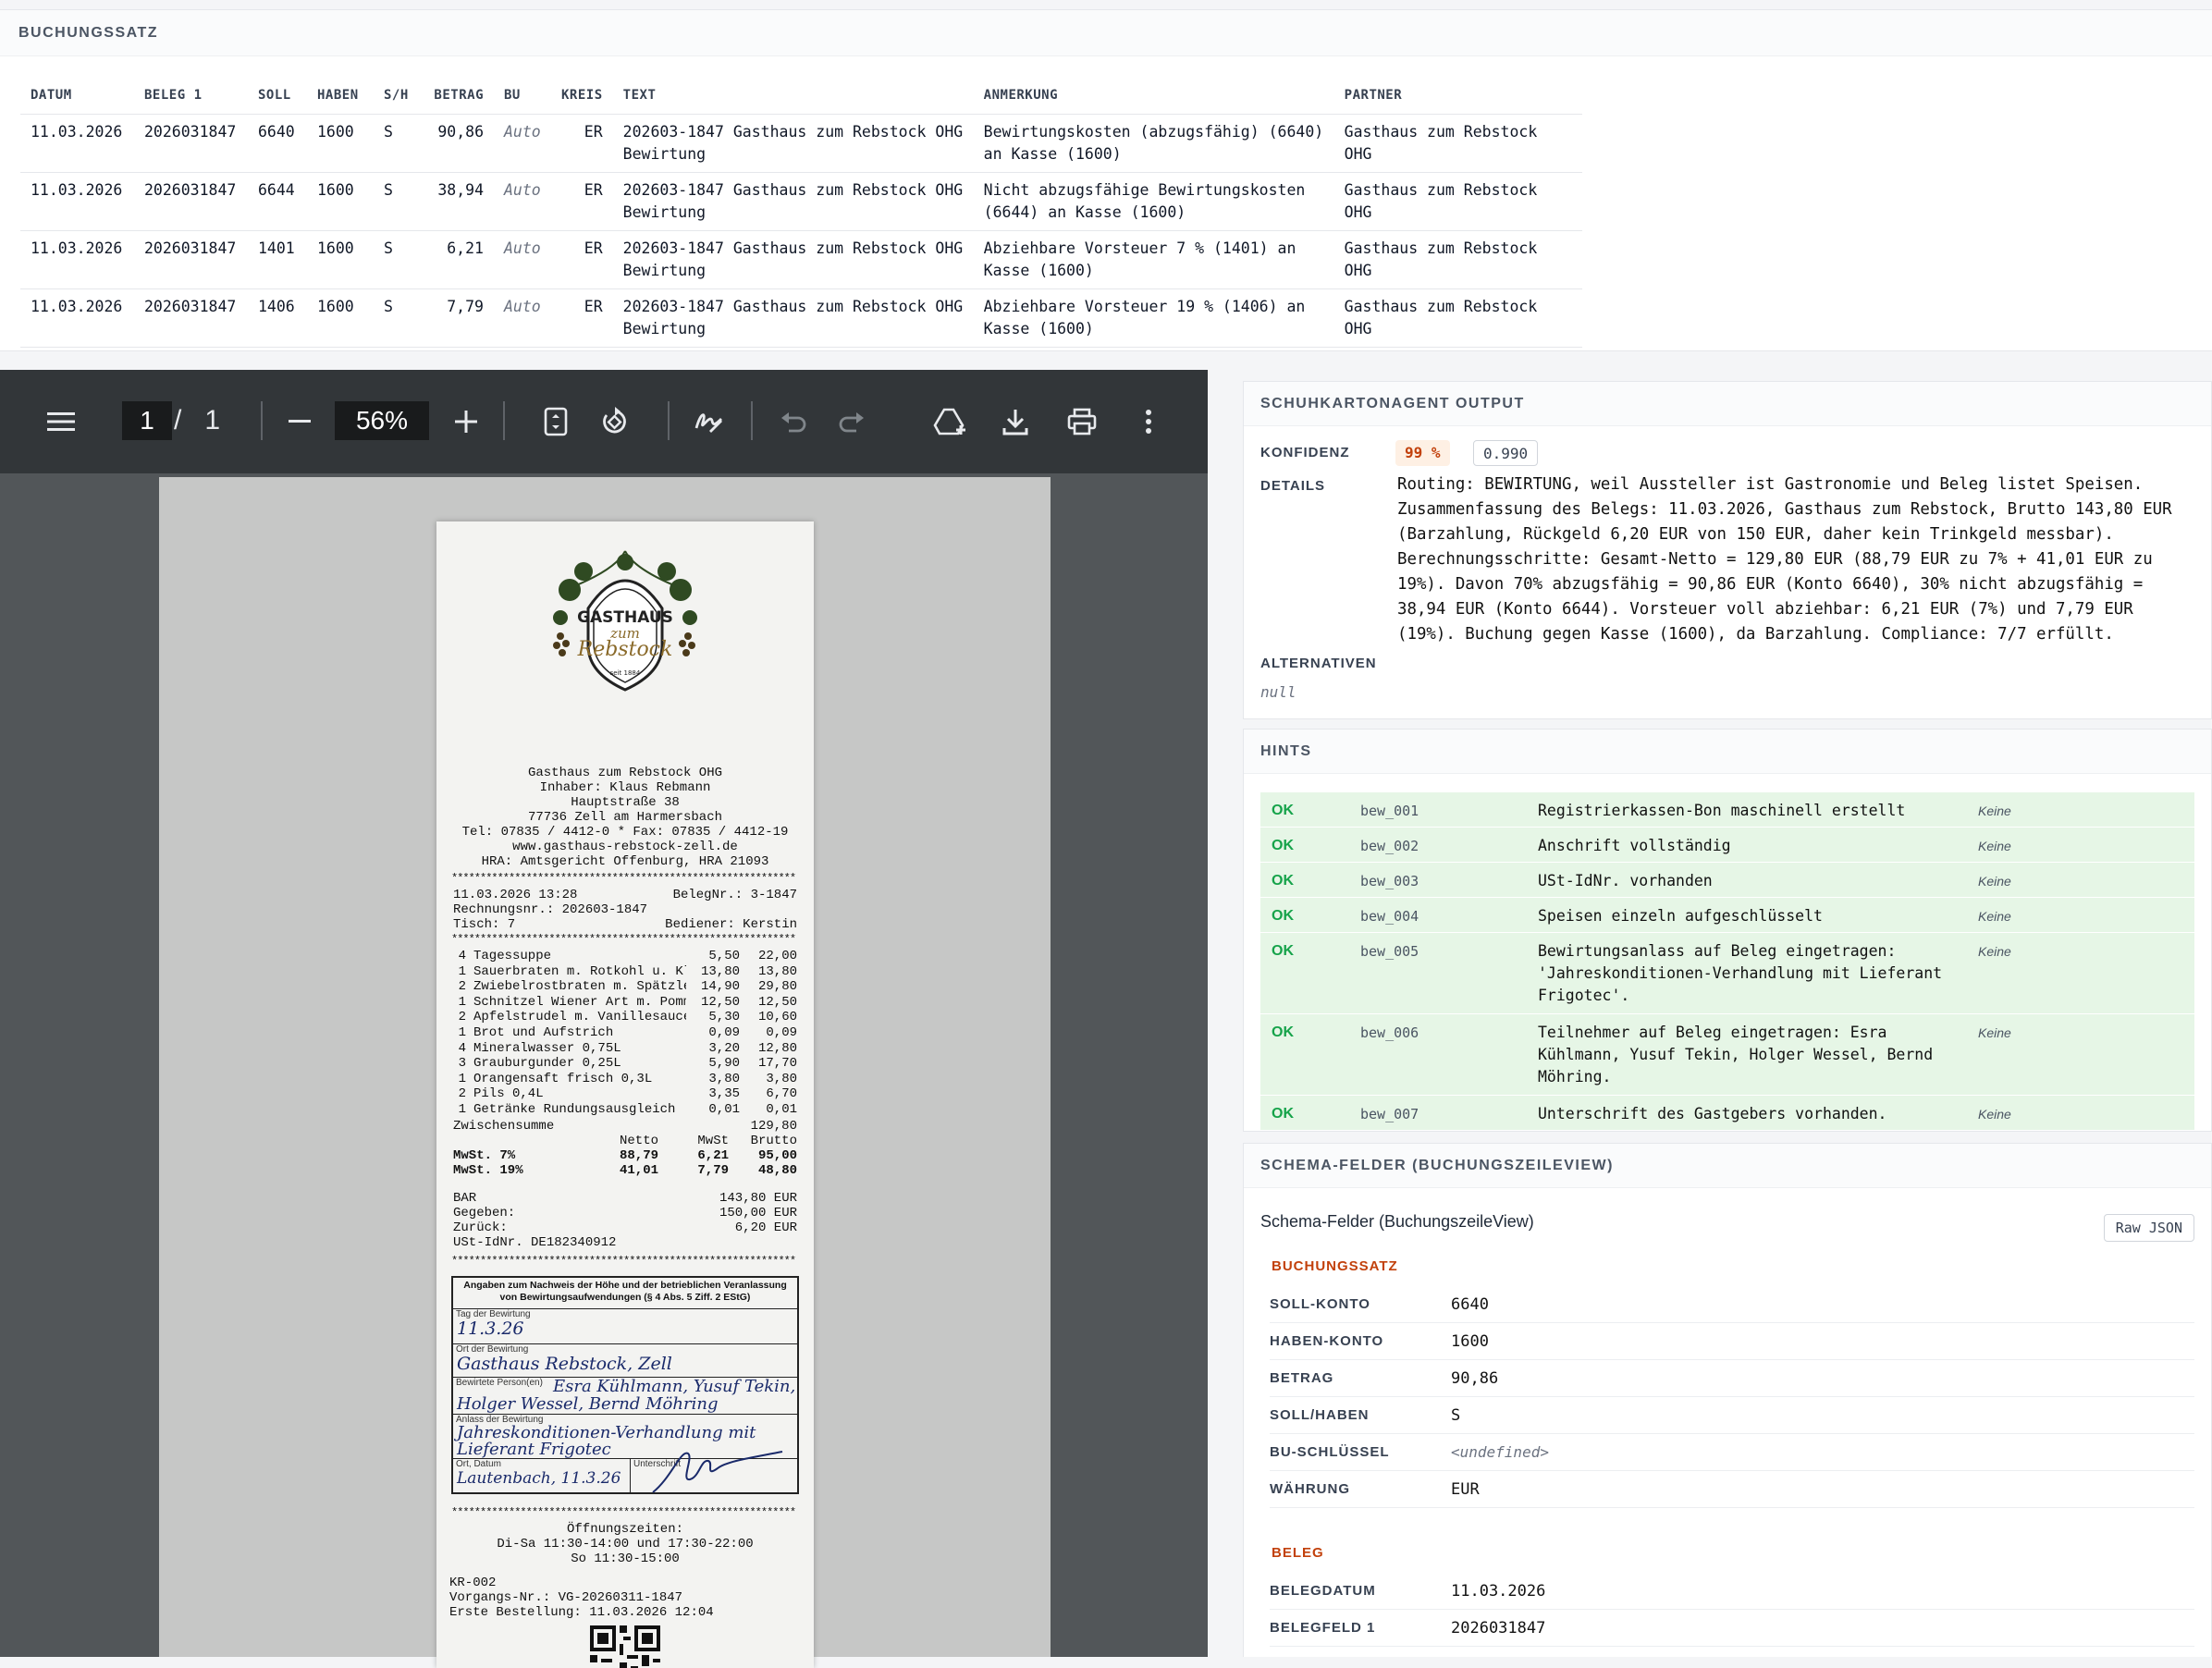 This screenshot has width=2212, height=1668. I want to click on page-count: / 1, so click(197, 420).